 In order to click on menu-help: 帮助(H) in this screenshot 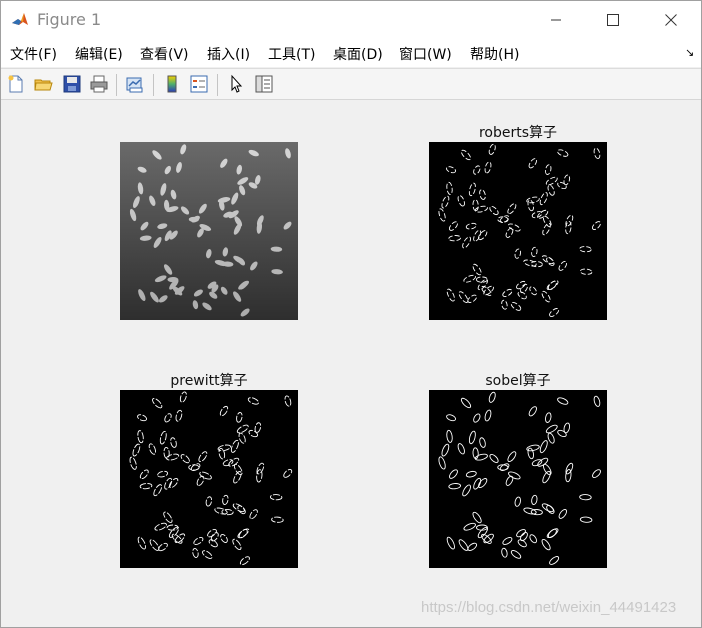, I will do `click(494, 54)`.